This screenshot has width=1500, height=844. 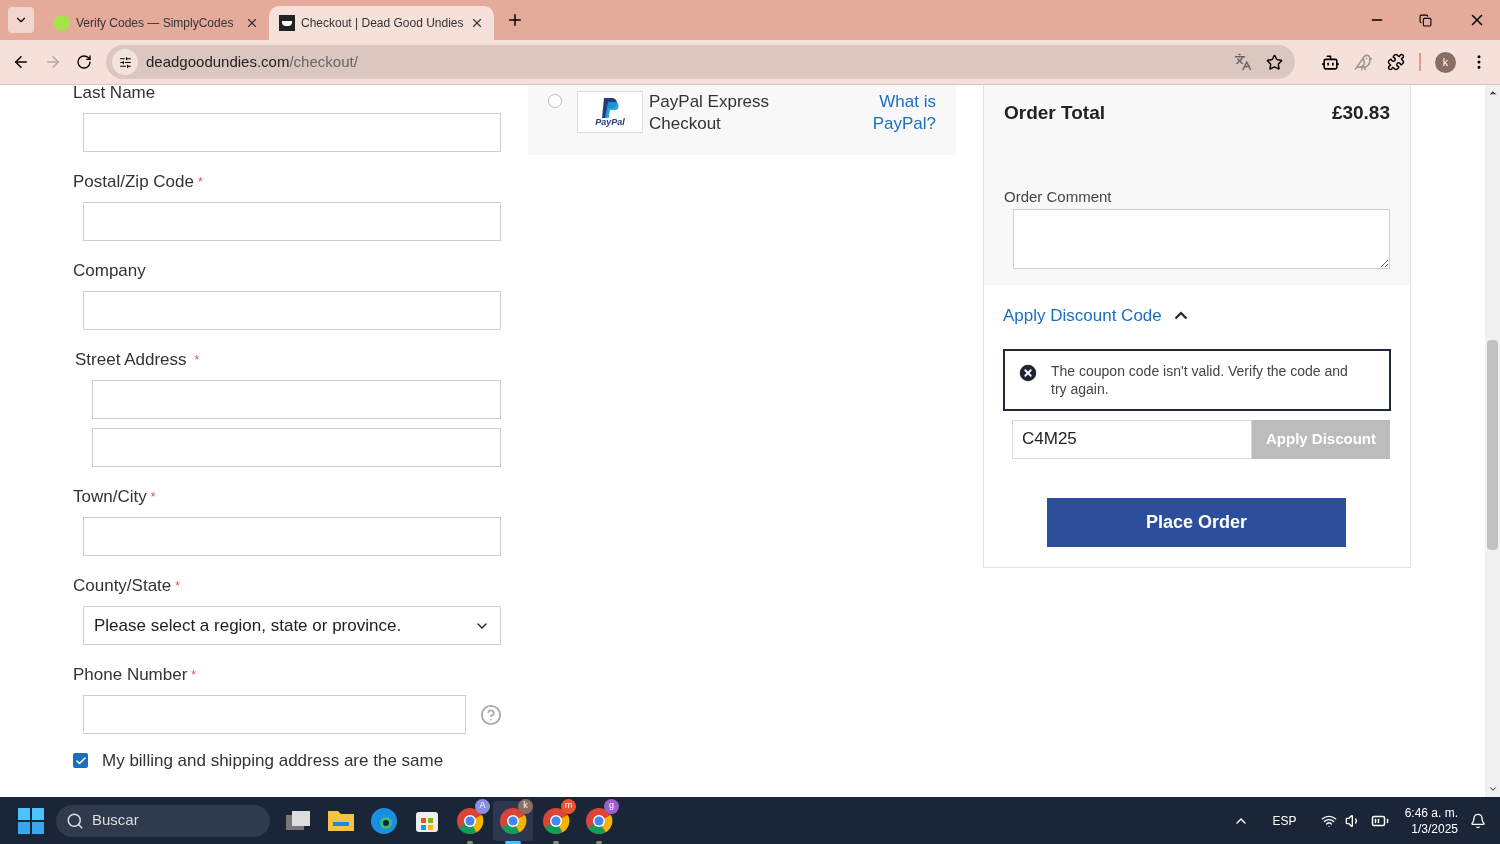 I want to click on address-bar: deadgoodundies.com/checkout/, so click(x=700, y=62).